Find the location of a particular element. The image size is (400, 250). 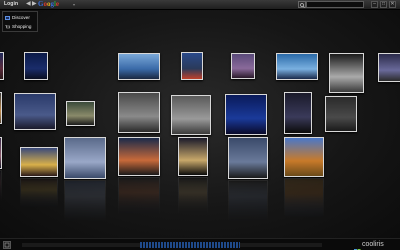

menu-item-label: Discover is located at coordinates (21, 17).